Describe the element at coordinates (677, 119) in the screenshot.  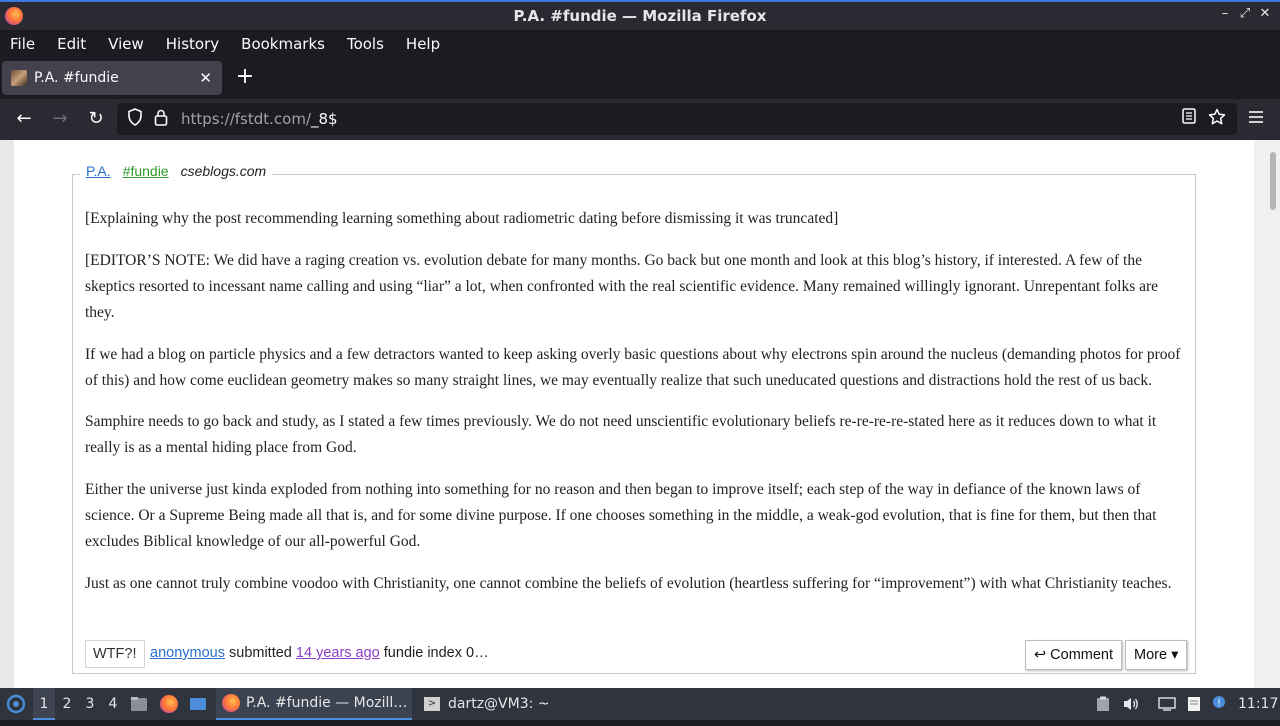
I see `url-bar: https://fstdt.com/_8$` at that location.